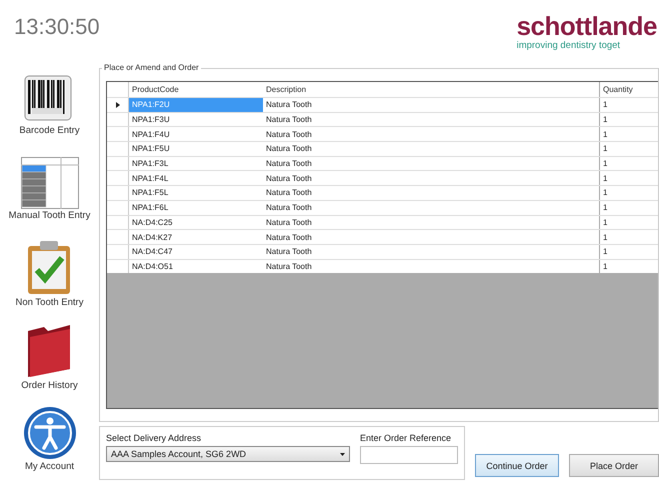 The width and height of the screenshot is (659, 481). I want to click on table-row: NPA1:F3L Natura Tooth 1, so click(382, 163).